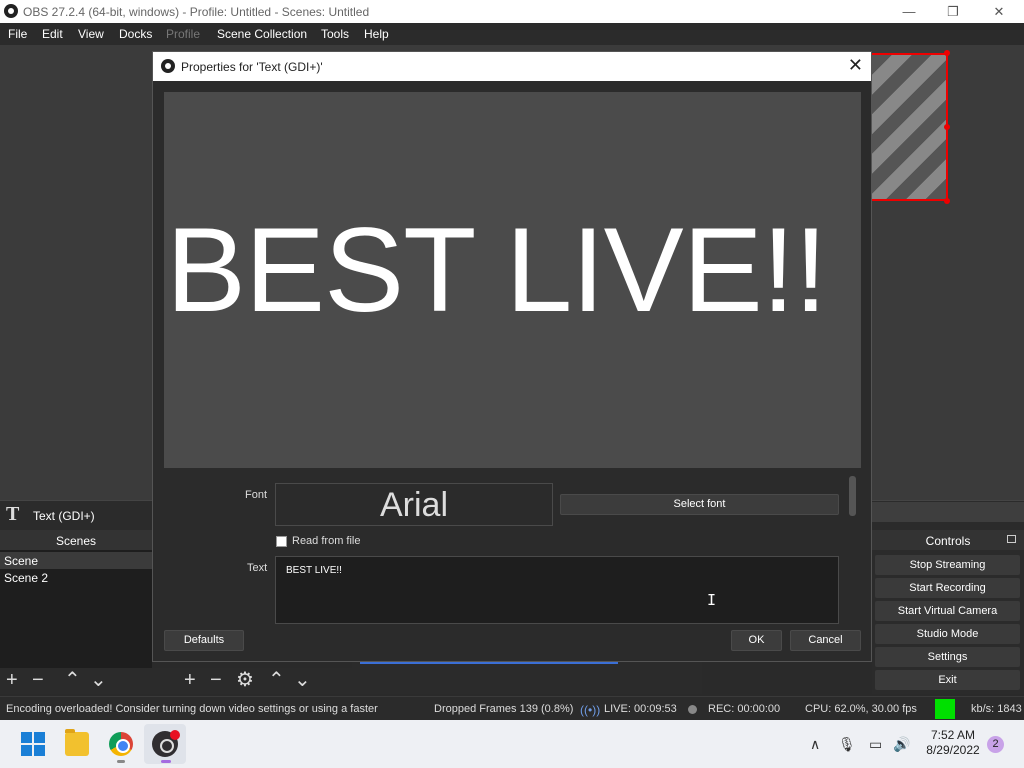  What do you see at coordinates (98, 680) in the screenshot?
I see `move-scene-down-icon: ⌄` at bounding box center [98, 680].